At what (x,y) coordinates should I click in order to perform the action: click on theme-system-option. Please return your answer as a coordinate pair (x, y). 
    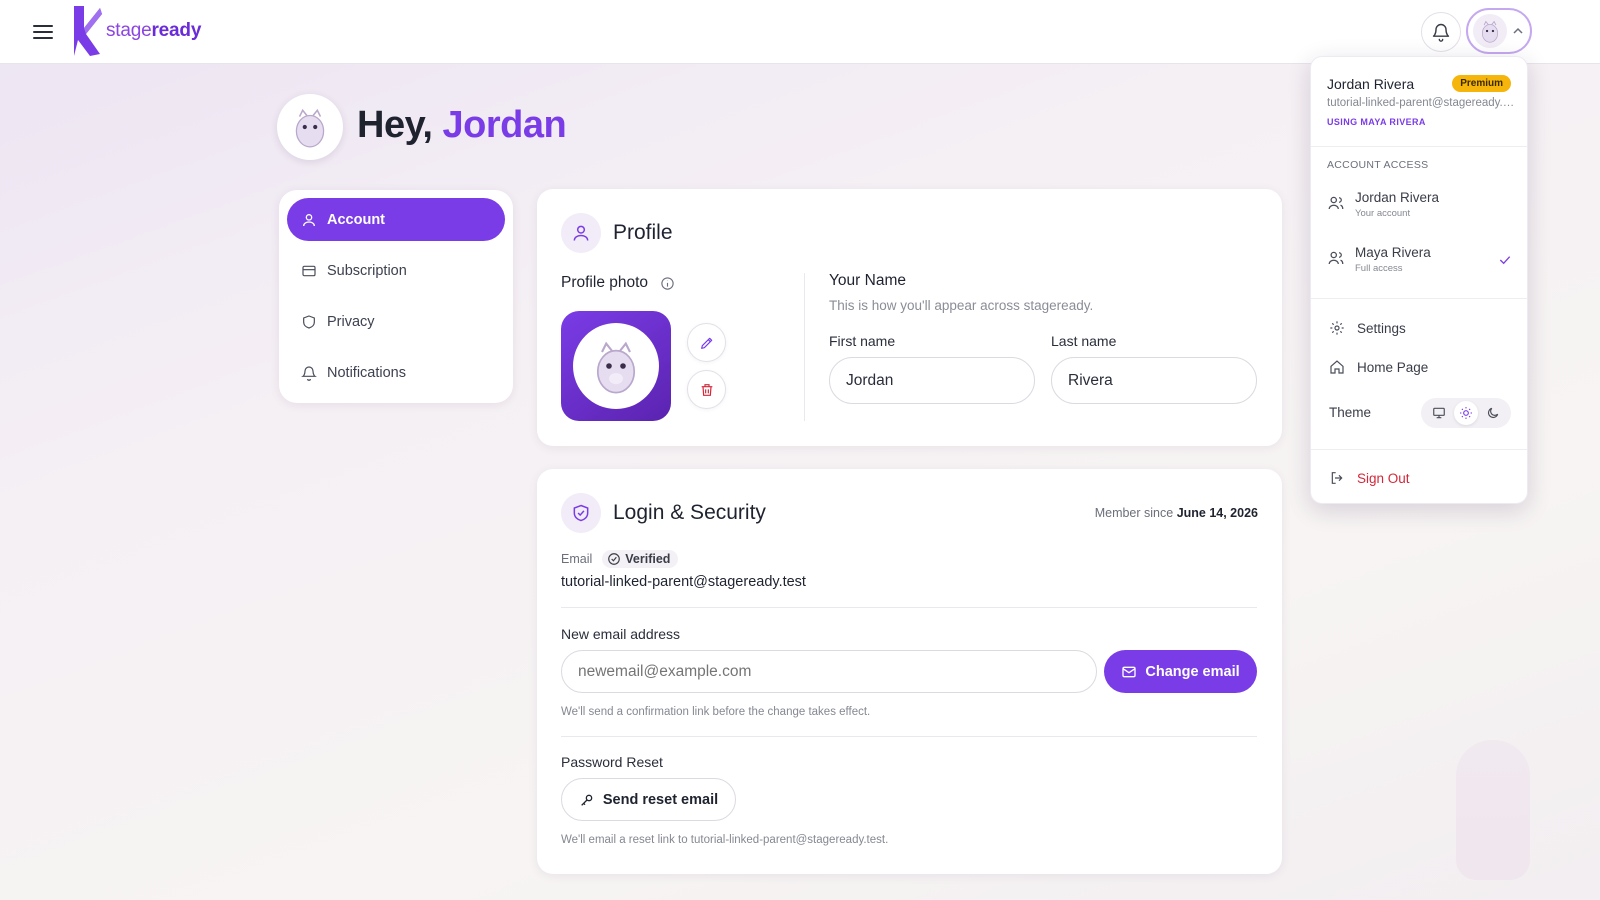
    Looking at the image, I should click on (1439, 413).